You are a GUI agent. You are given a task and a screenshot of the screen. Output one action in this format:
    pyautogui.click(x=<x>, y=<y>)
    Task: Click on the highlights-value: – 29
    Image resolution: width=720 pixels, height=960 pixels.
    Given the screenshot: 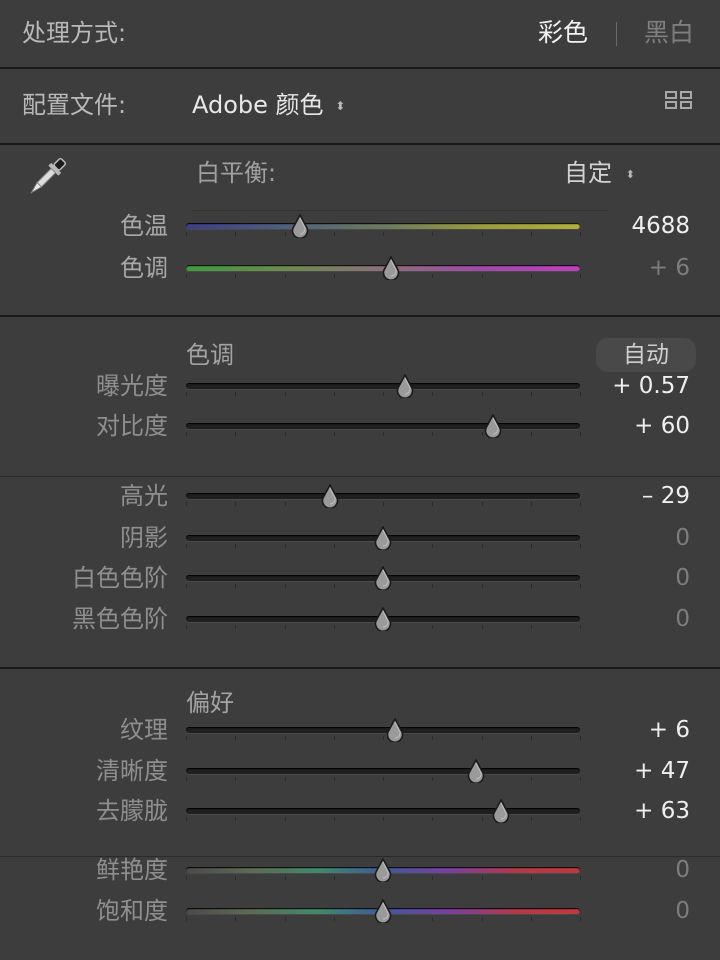 What is the action you would take?
    pyautogui.click(x=635, y=496)
    